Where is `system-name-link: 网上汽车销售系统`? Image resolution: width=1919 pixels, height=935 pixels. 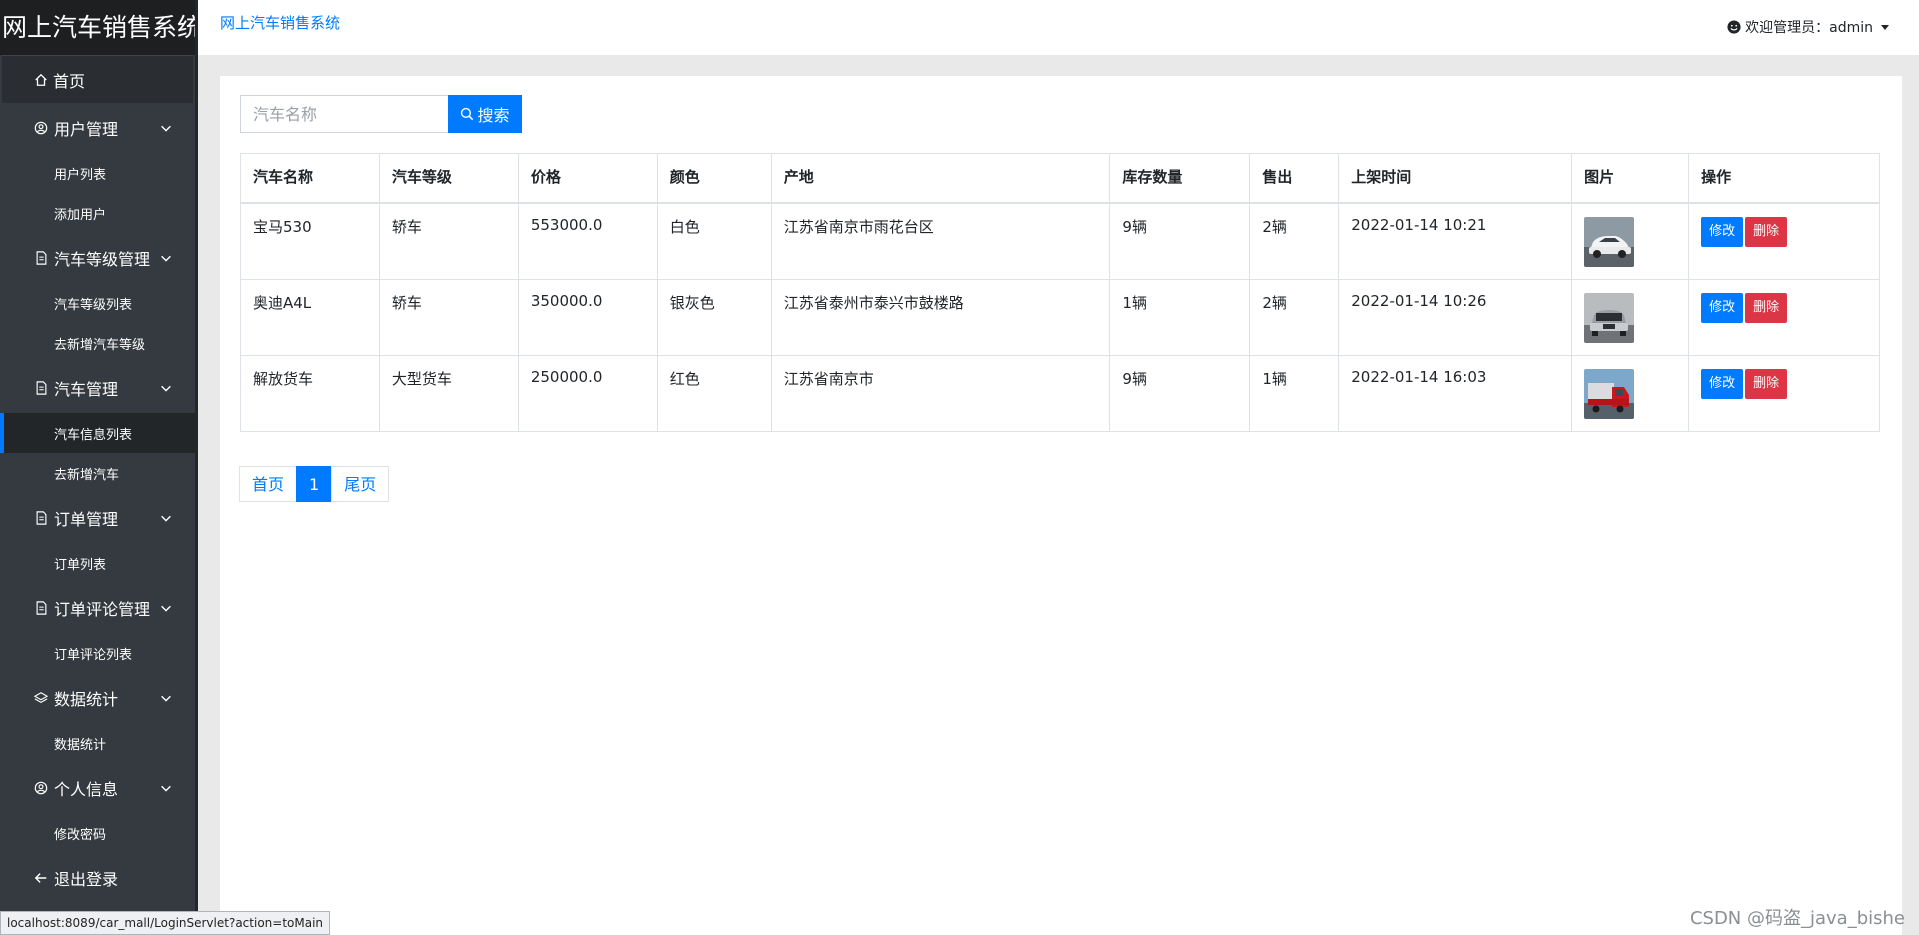
system-name-link: 网上汽车销售系统 is located at coordinates (280, 22).